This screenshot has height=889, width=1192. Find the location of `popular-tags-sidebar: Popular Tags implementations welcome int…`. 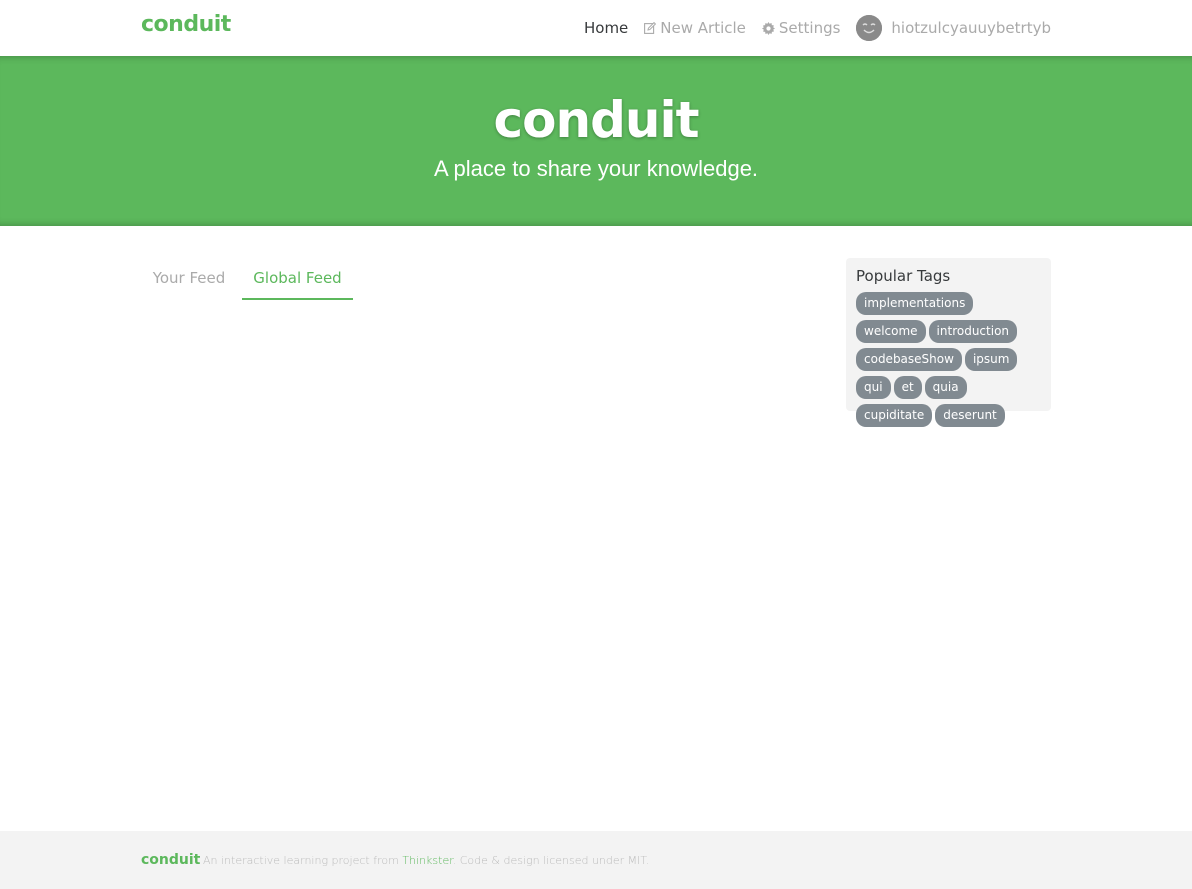

popular-tags-sidebar: Popular Tags implementations welcome int… is located at coordinates (948, 342).